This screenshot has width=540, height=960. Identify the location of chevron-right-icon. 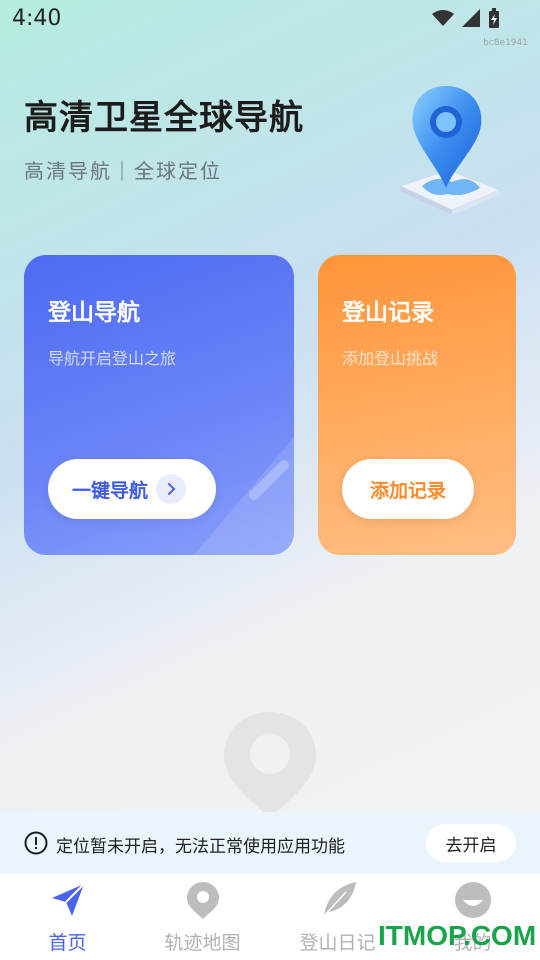
(171, 489).